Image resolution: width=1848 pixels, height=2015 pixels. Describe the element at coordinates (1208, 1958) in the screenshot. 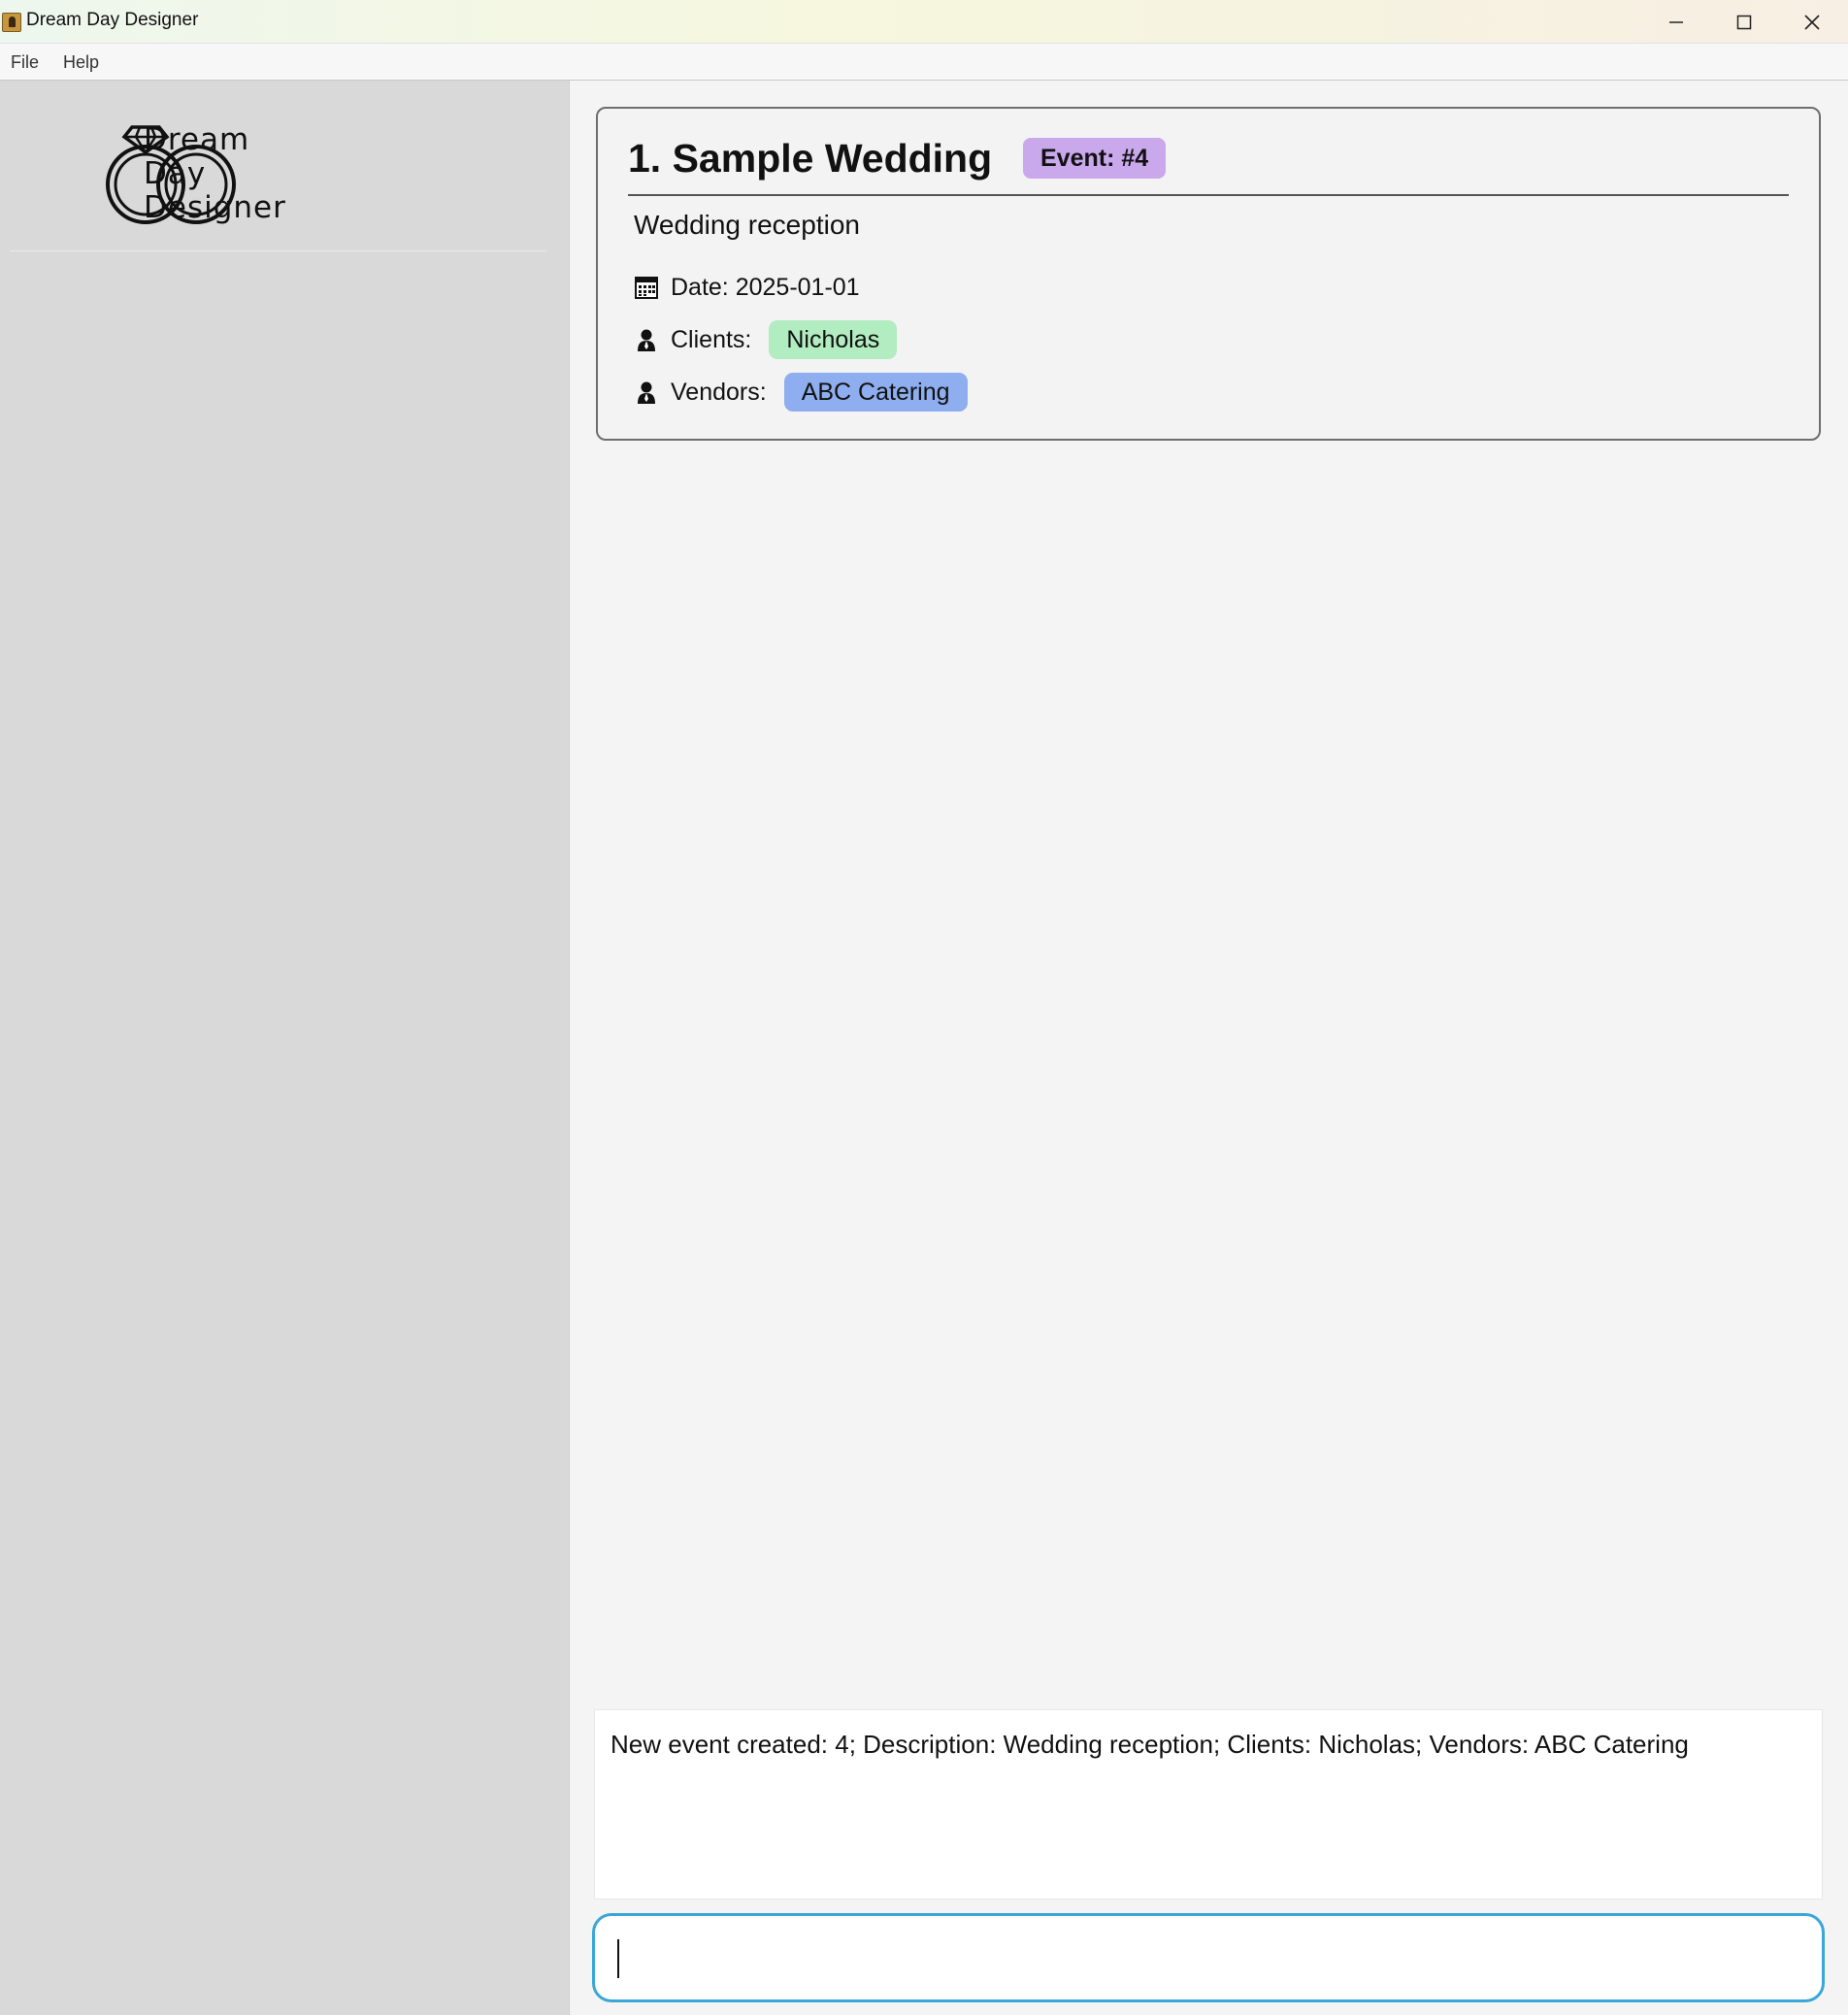

I see `command-input` at that location.